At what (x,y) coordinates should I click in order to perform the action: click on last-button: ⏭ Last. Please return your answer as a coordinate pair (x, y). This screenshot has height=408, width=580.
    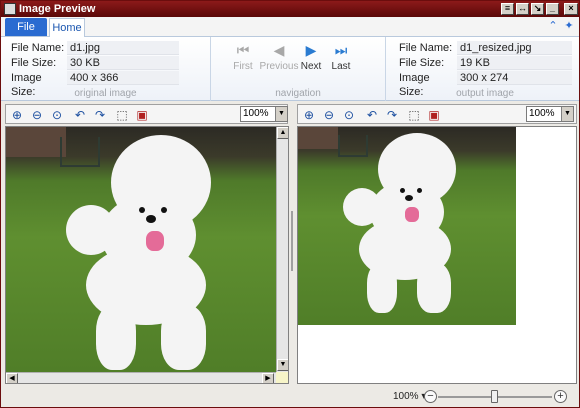
    Looking at the image, I should click on (341, 57).